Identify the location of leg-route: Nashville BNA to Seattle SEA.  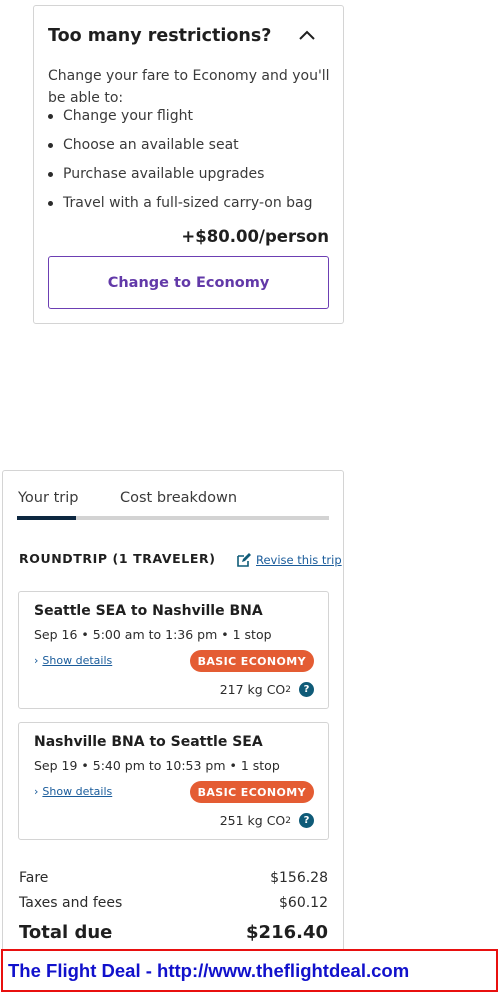
(148, 742).